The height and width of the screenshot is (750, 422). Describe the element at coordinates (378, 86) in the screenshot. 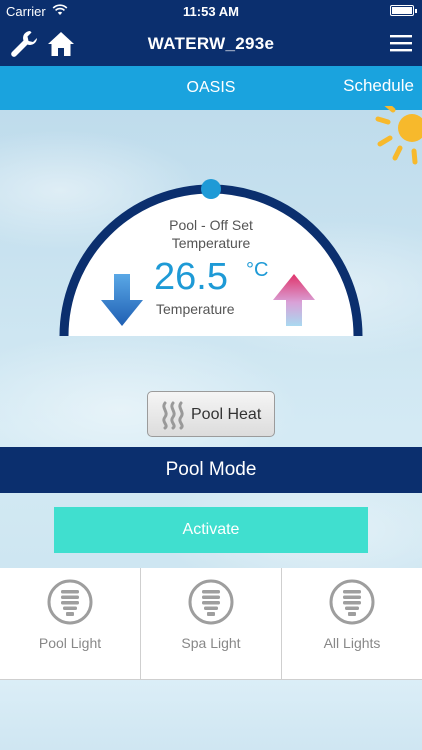

I see `schedule-link: Schedule` at that location.